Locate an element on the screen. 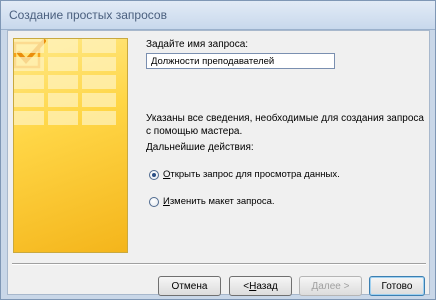 The image size is (436, 300). button-separator is located at coordinates (219, 264).